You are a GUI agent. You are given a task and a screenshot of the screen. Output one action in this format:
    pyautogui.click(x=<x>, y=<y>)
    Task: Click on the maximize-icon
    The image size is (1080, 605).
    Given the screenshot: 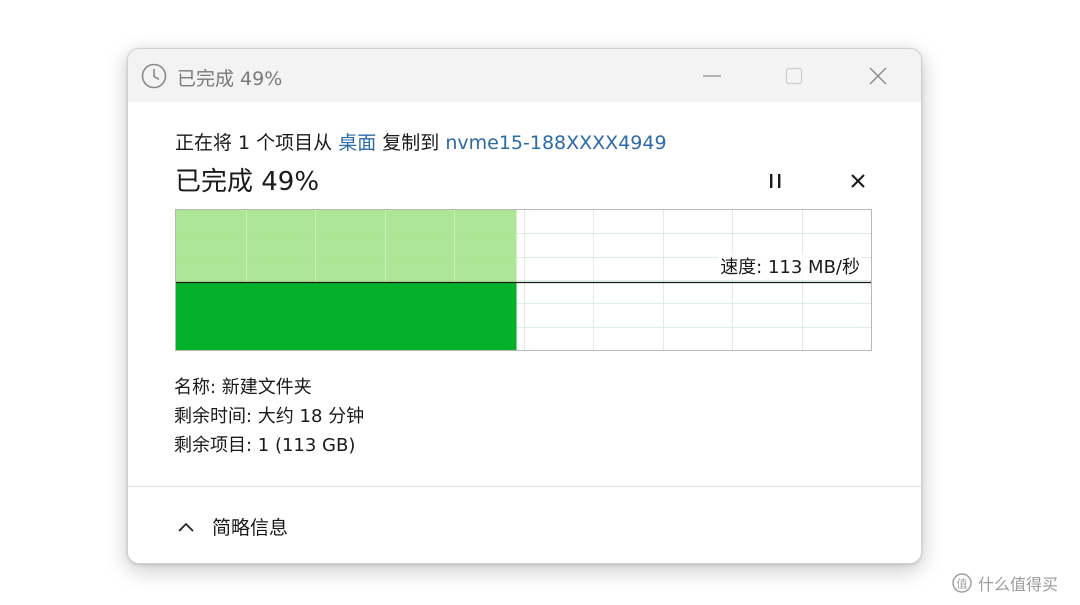 What is the action you would take?
    pyautogui.click(x=794, y=75)
    